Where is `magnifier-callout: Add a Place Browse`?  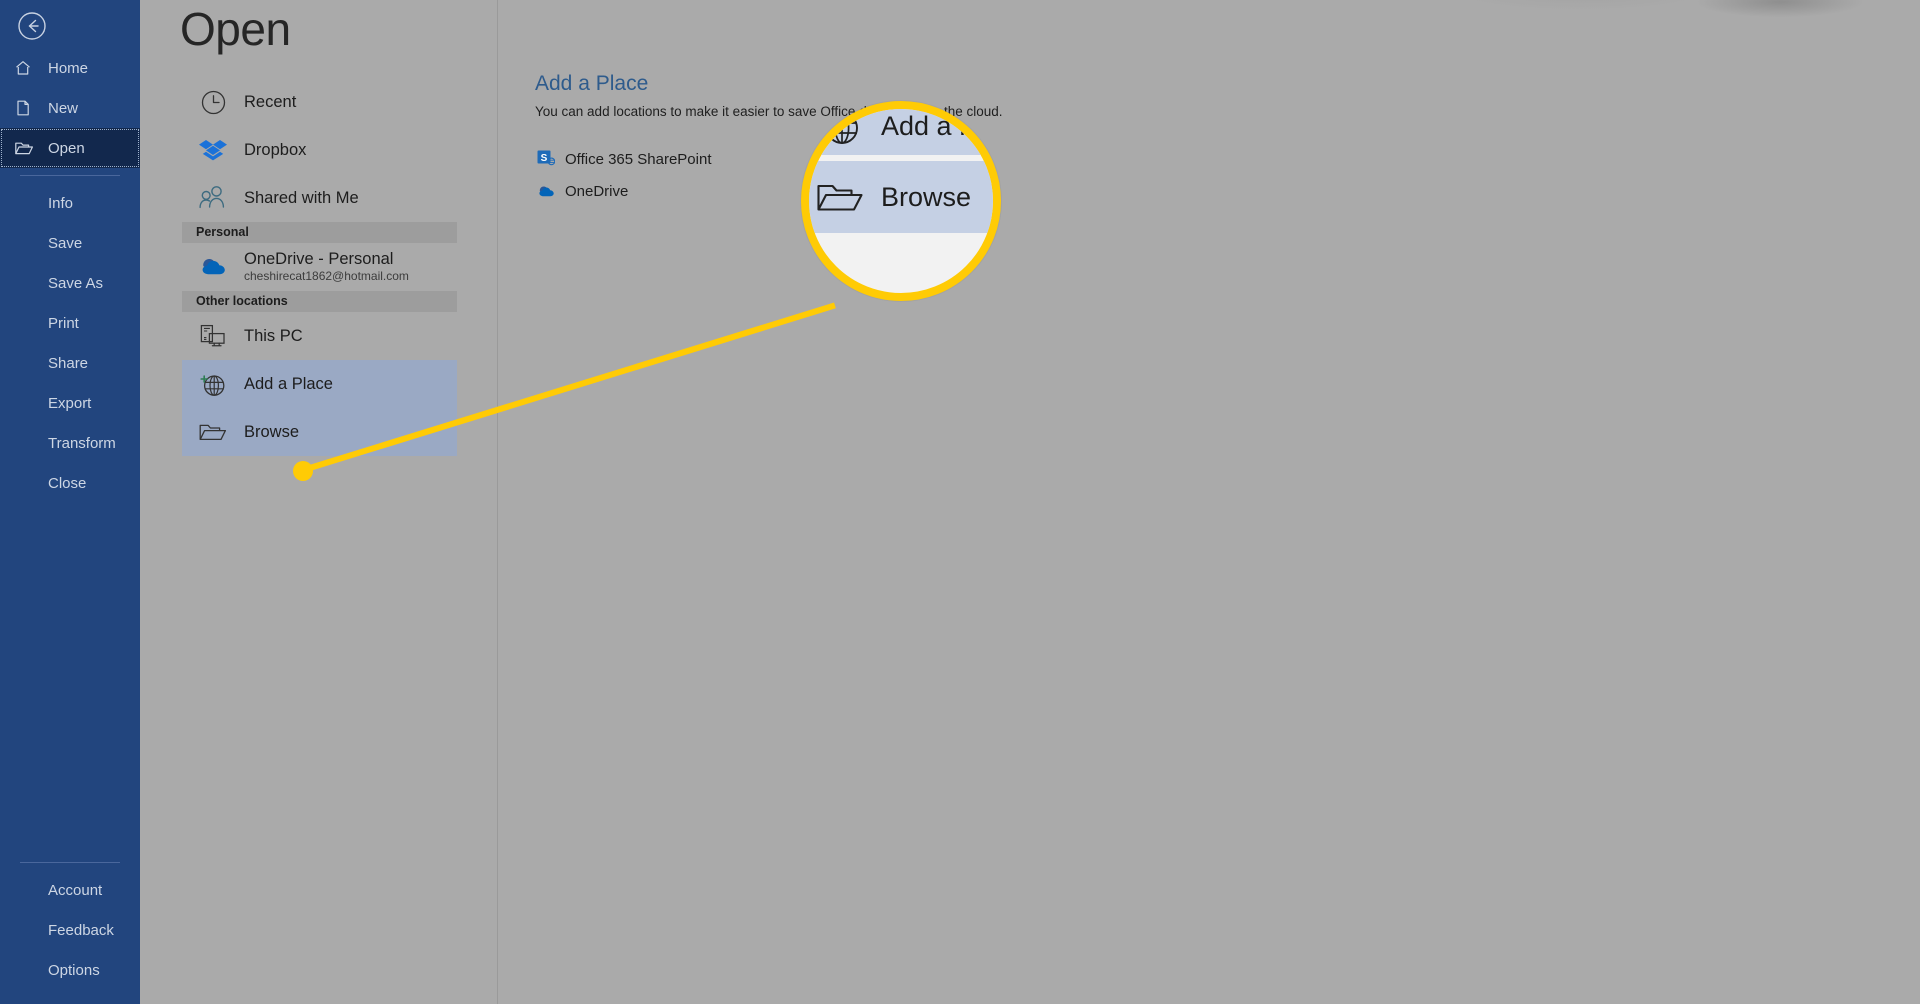
magnifier-callout: Add a Place Browse is located at coordinates (901, 201).